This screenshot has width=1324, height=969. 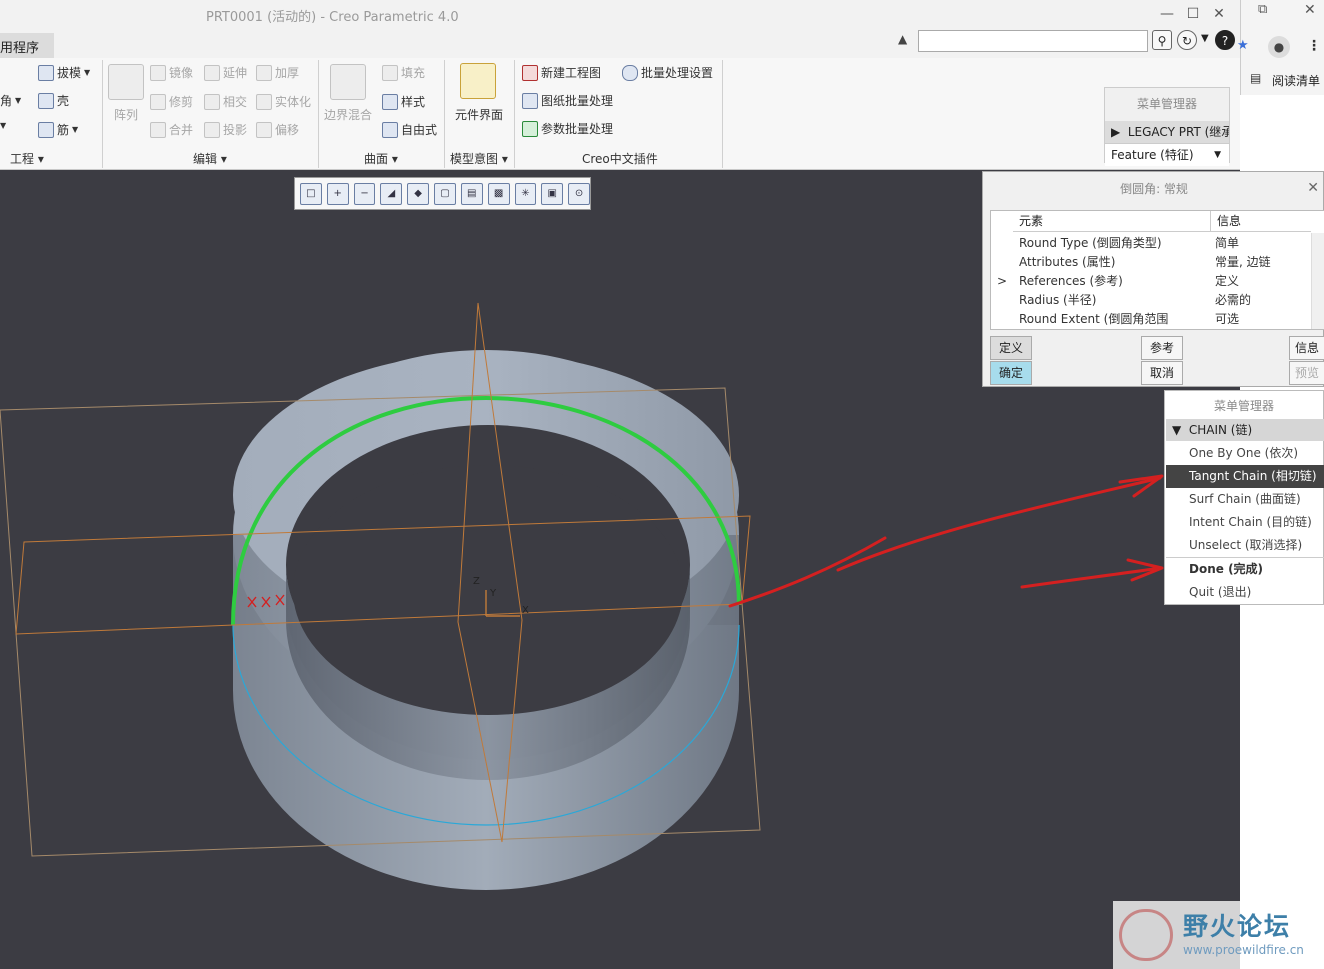 What do you see at coordinates (1146, 935) in the screenshot?
I see `watermark-logo-icon` at bounding box center [1146, 935].